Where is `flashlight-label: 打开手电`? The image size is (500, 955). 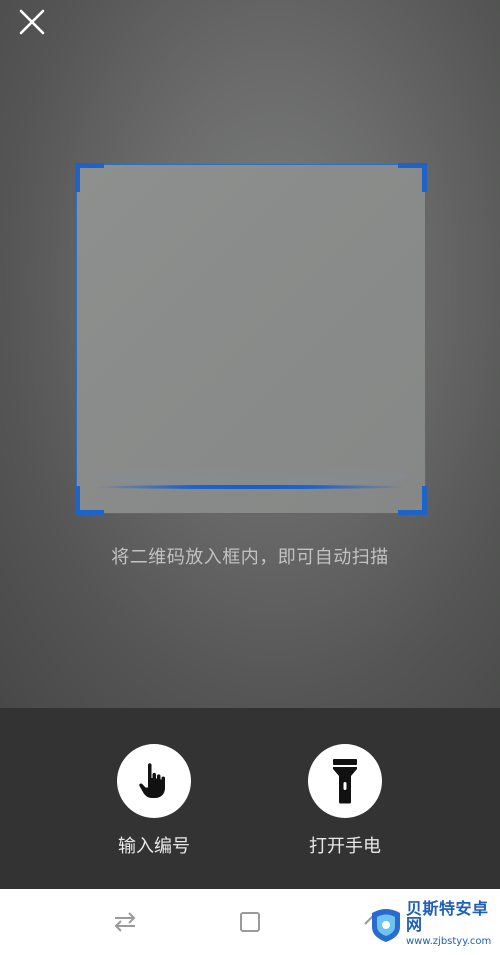 flashlight-label: 打开手电 is located at coordinates (345, 846).